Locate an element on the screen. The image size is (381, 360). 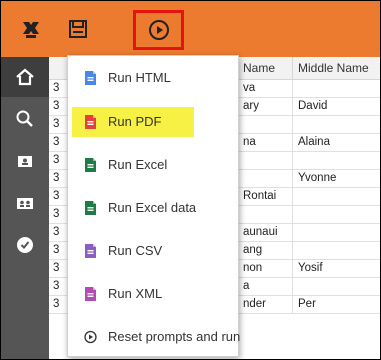
search-icon is located at coordinates (24, 118).